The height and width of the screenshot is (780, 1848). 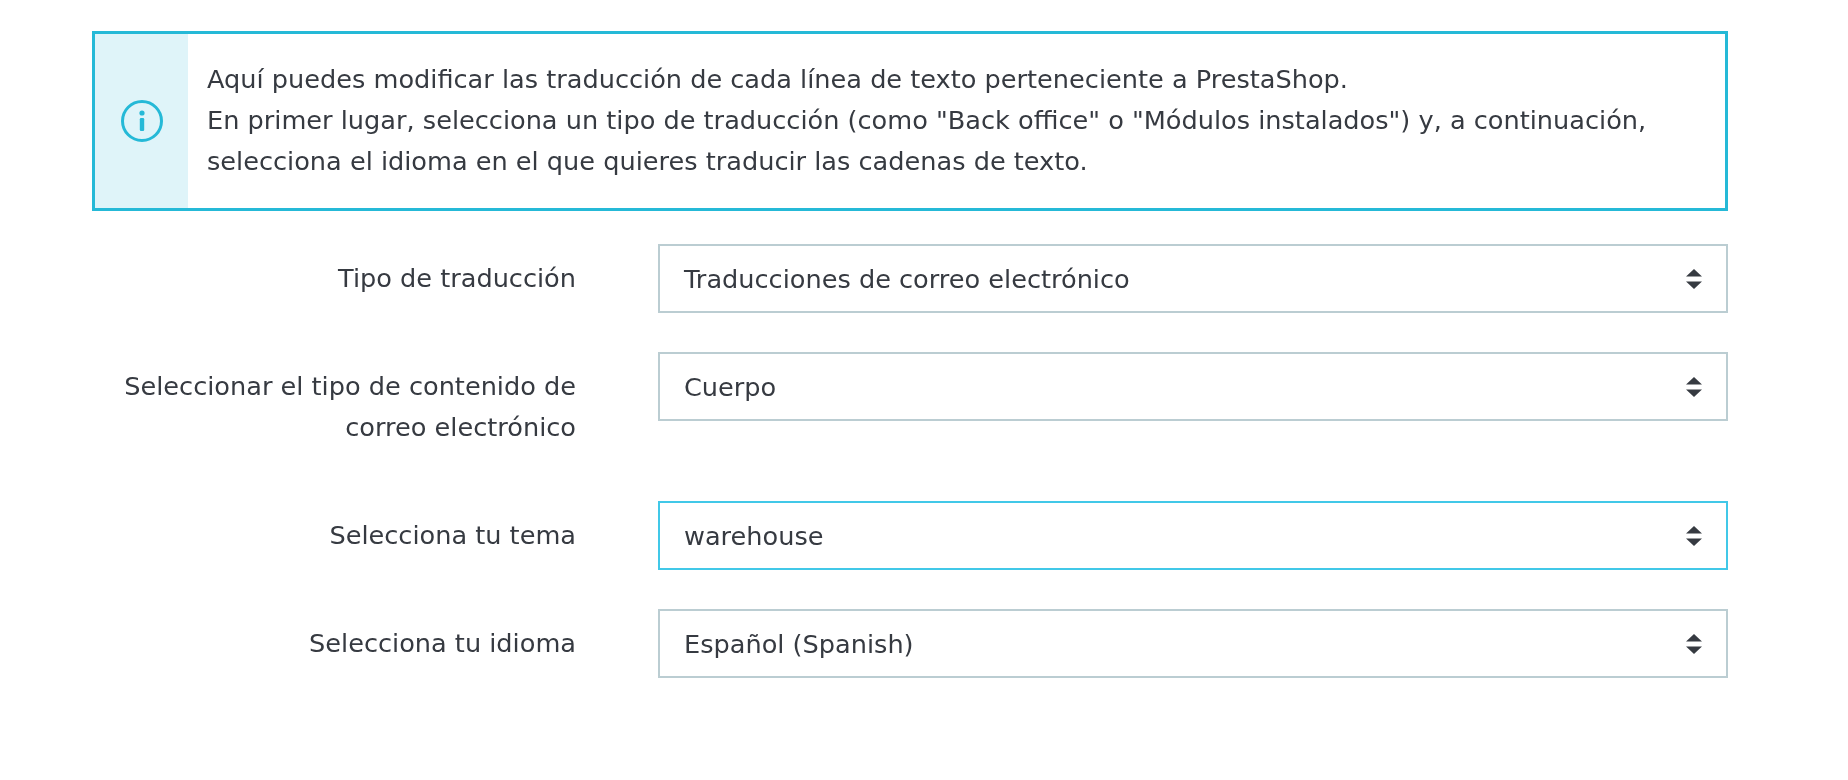 I want to click on field-label: Selecciona tu tema, so click(x=452, y=535).